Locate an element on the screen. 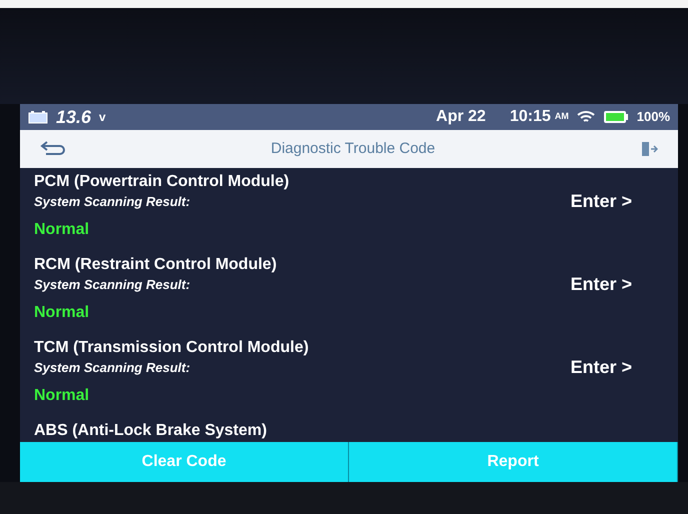 Image resolution: width=688 pixels, height=514 pixels. voltage-unit: v is located at coordinates (102, 117).